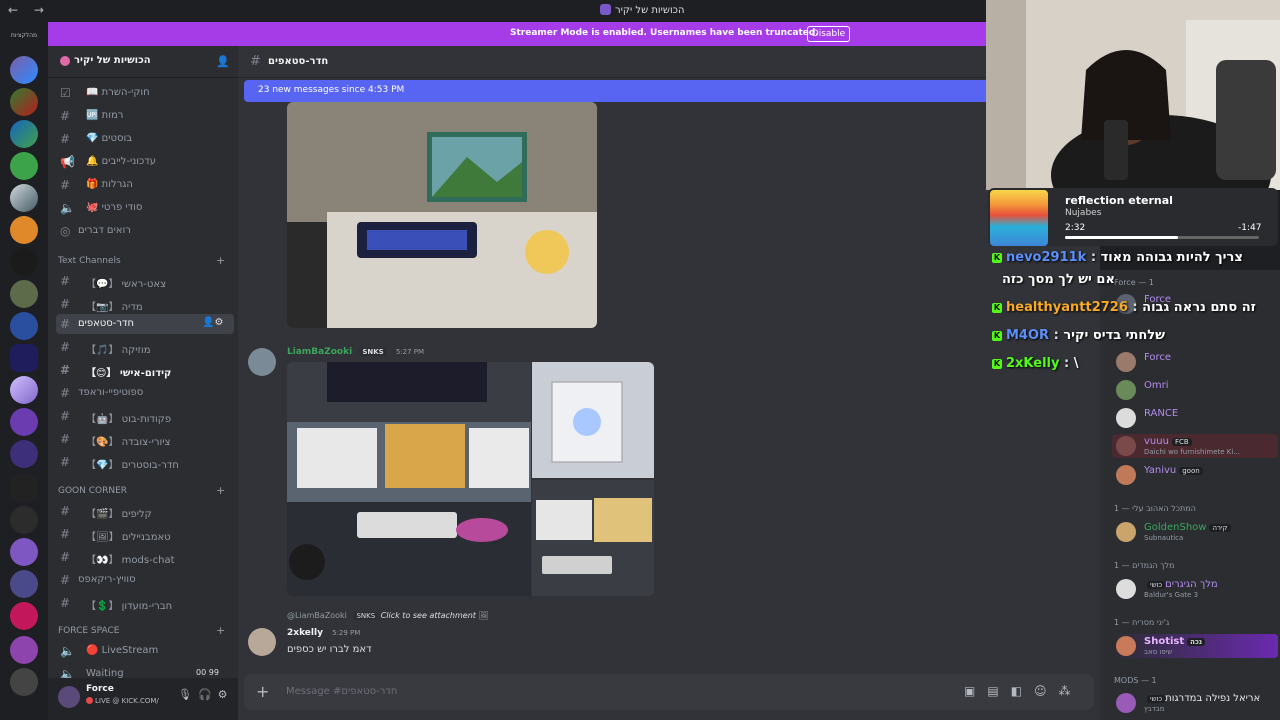 Image resolution: width=1280 pixels, height=720 pixels. Describe the element at coordinates (145, 393) in the screenshot. I see `channel-item: # ספוטיפיי-וראפד` at that location.